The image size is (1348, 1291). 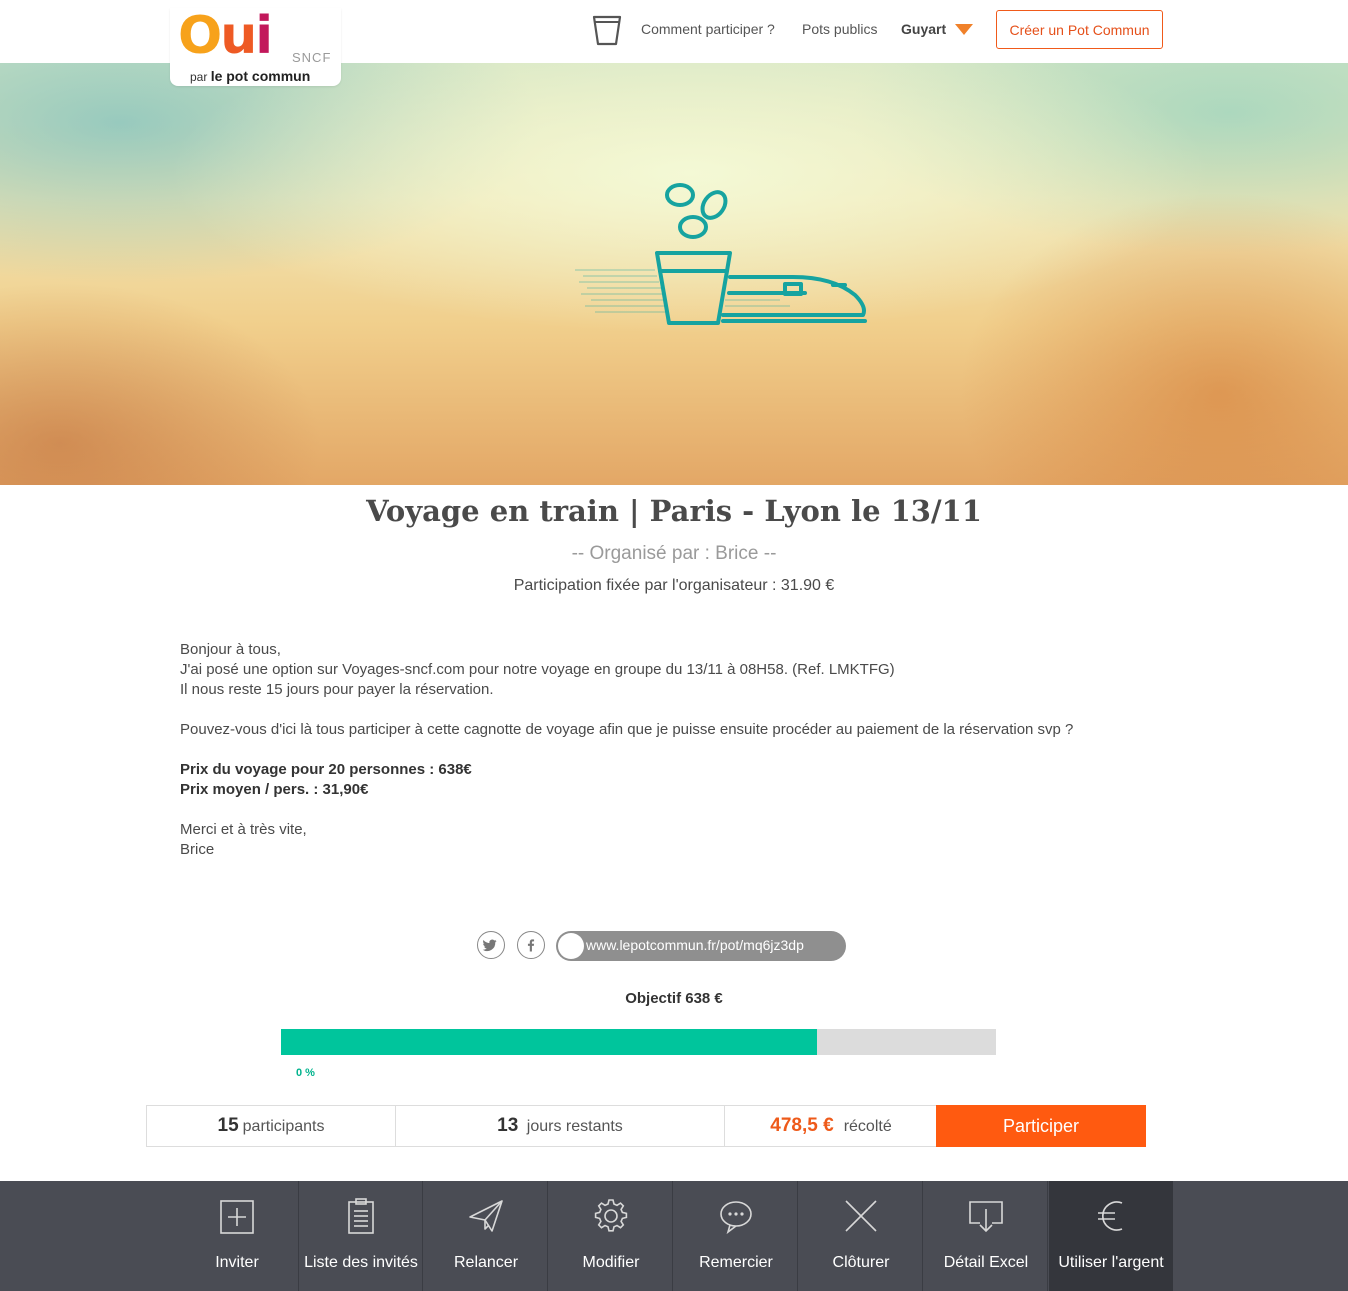 I want to click on logo-tagline: par le pot commun, so click(x=250, y=76).